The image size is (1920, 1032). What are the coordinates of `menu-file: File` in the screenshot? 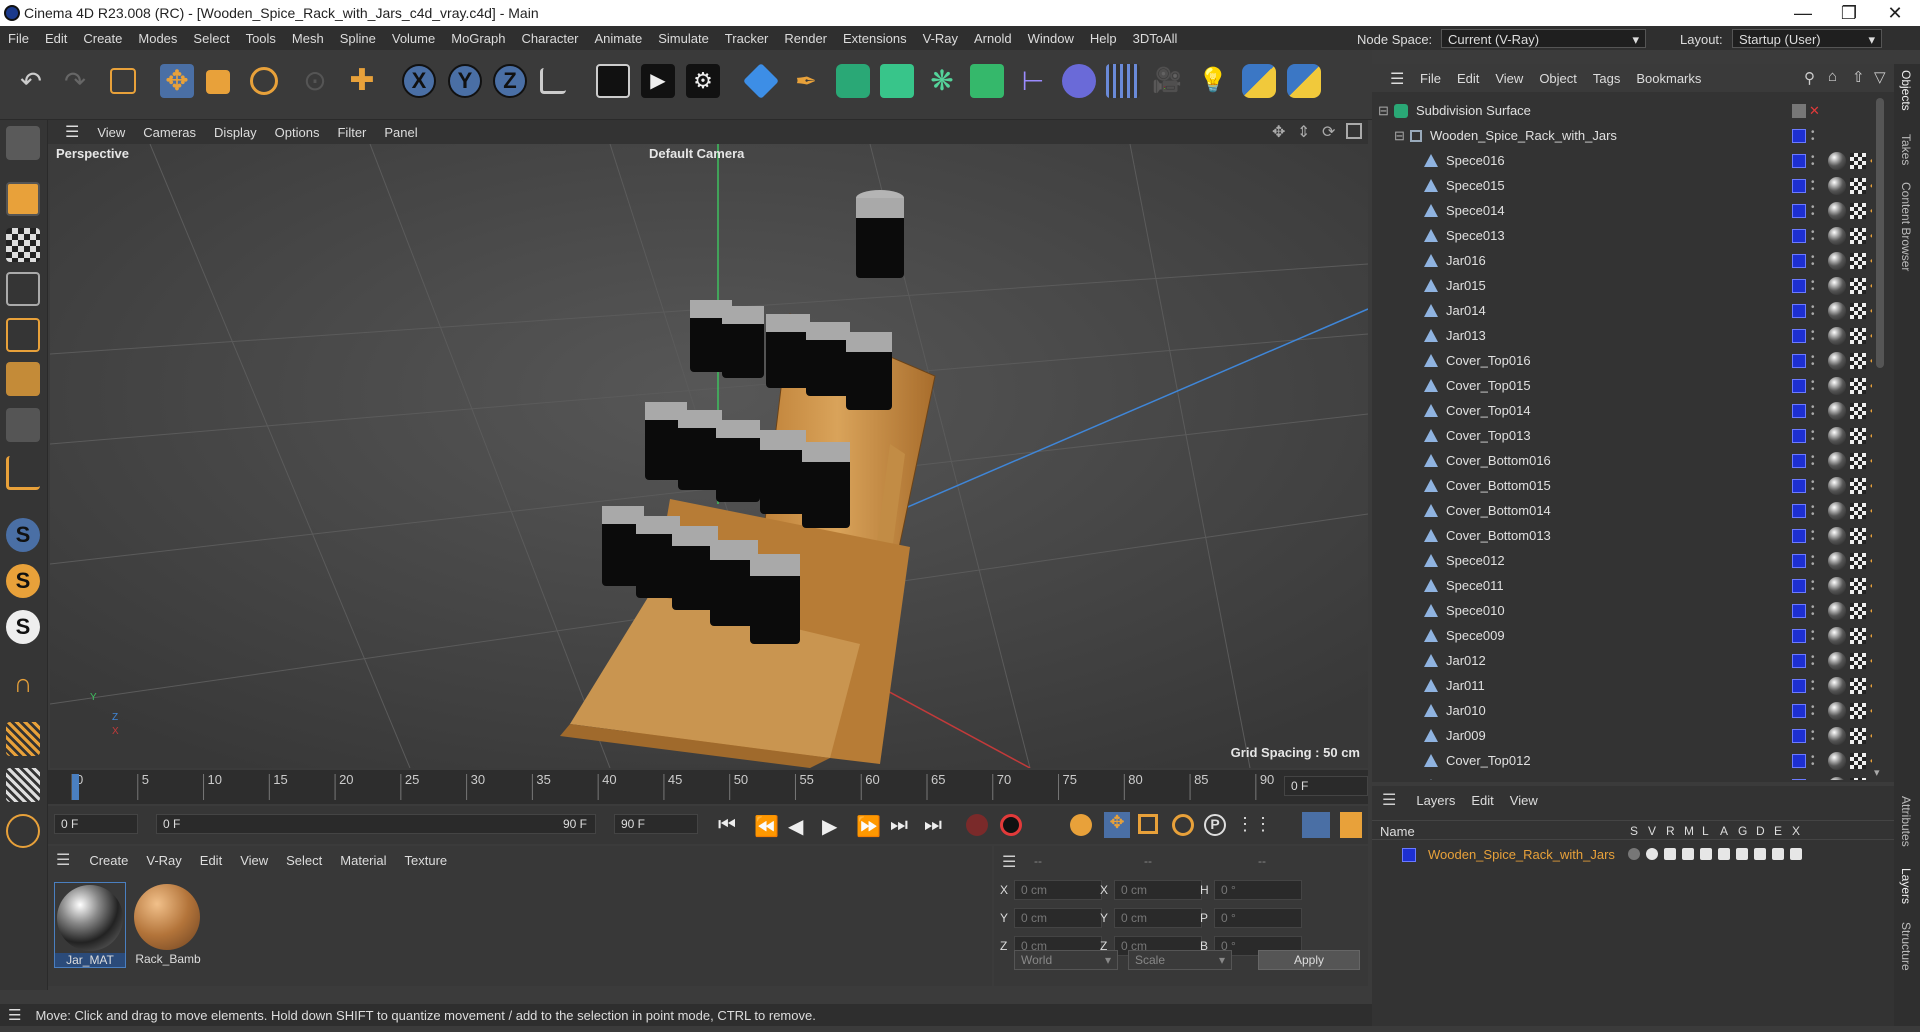 It's located at (18, 38).